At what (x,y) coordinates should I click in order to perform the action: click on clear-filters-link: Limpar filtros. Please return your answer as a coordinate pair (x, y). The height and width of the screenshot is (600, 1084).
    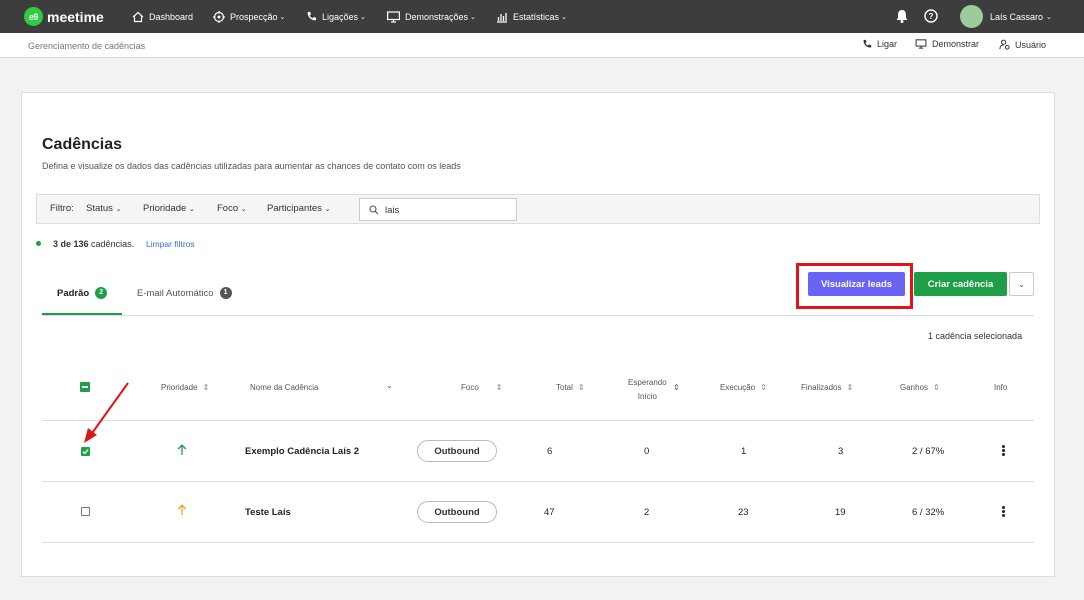
    Looking at the image, I should click on (170, 244).